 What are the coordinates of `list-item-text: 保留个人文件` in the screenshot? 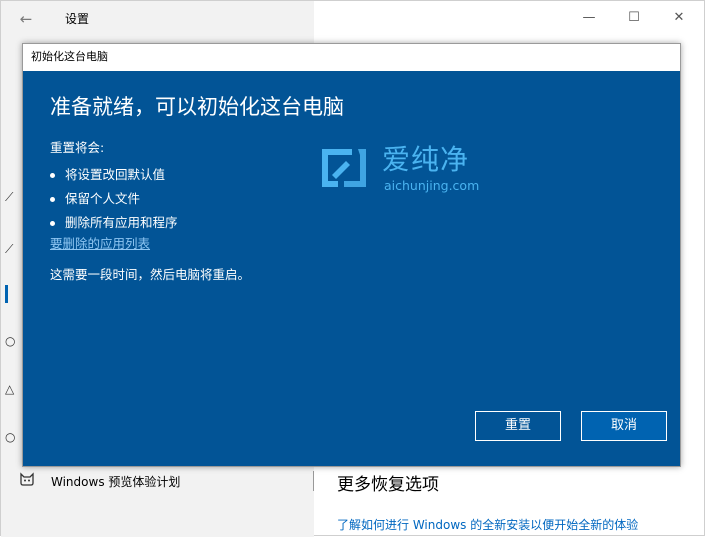 It's located at (103, 198).